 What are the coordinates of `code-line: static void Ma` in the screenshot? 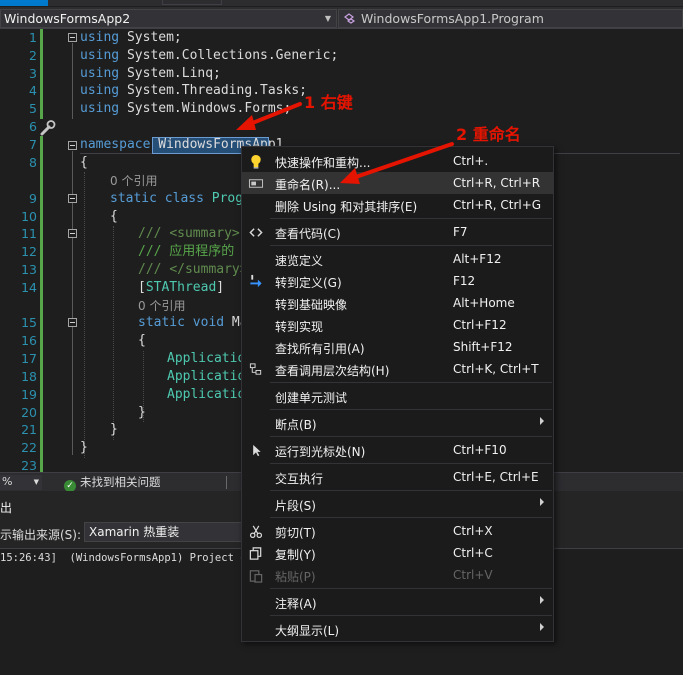 It's located at (193, 322).